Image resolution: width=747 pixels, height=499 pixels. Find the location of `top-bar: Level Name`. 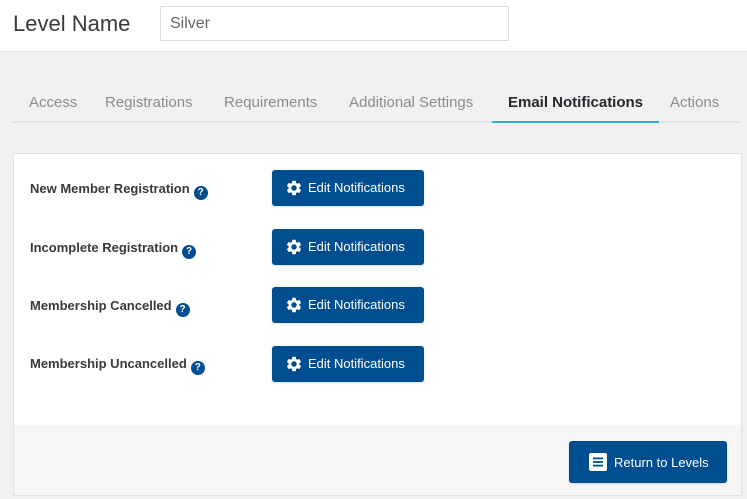

top-bar: Level Name is located at coordinates (373, 26).